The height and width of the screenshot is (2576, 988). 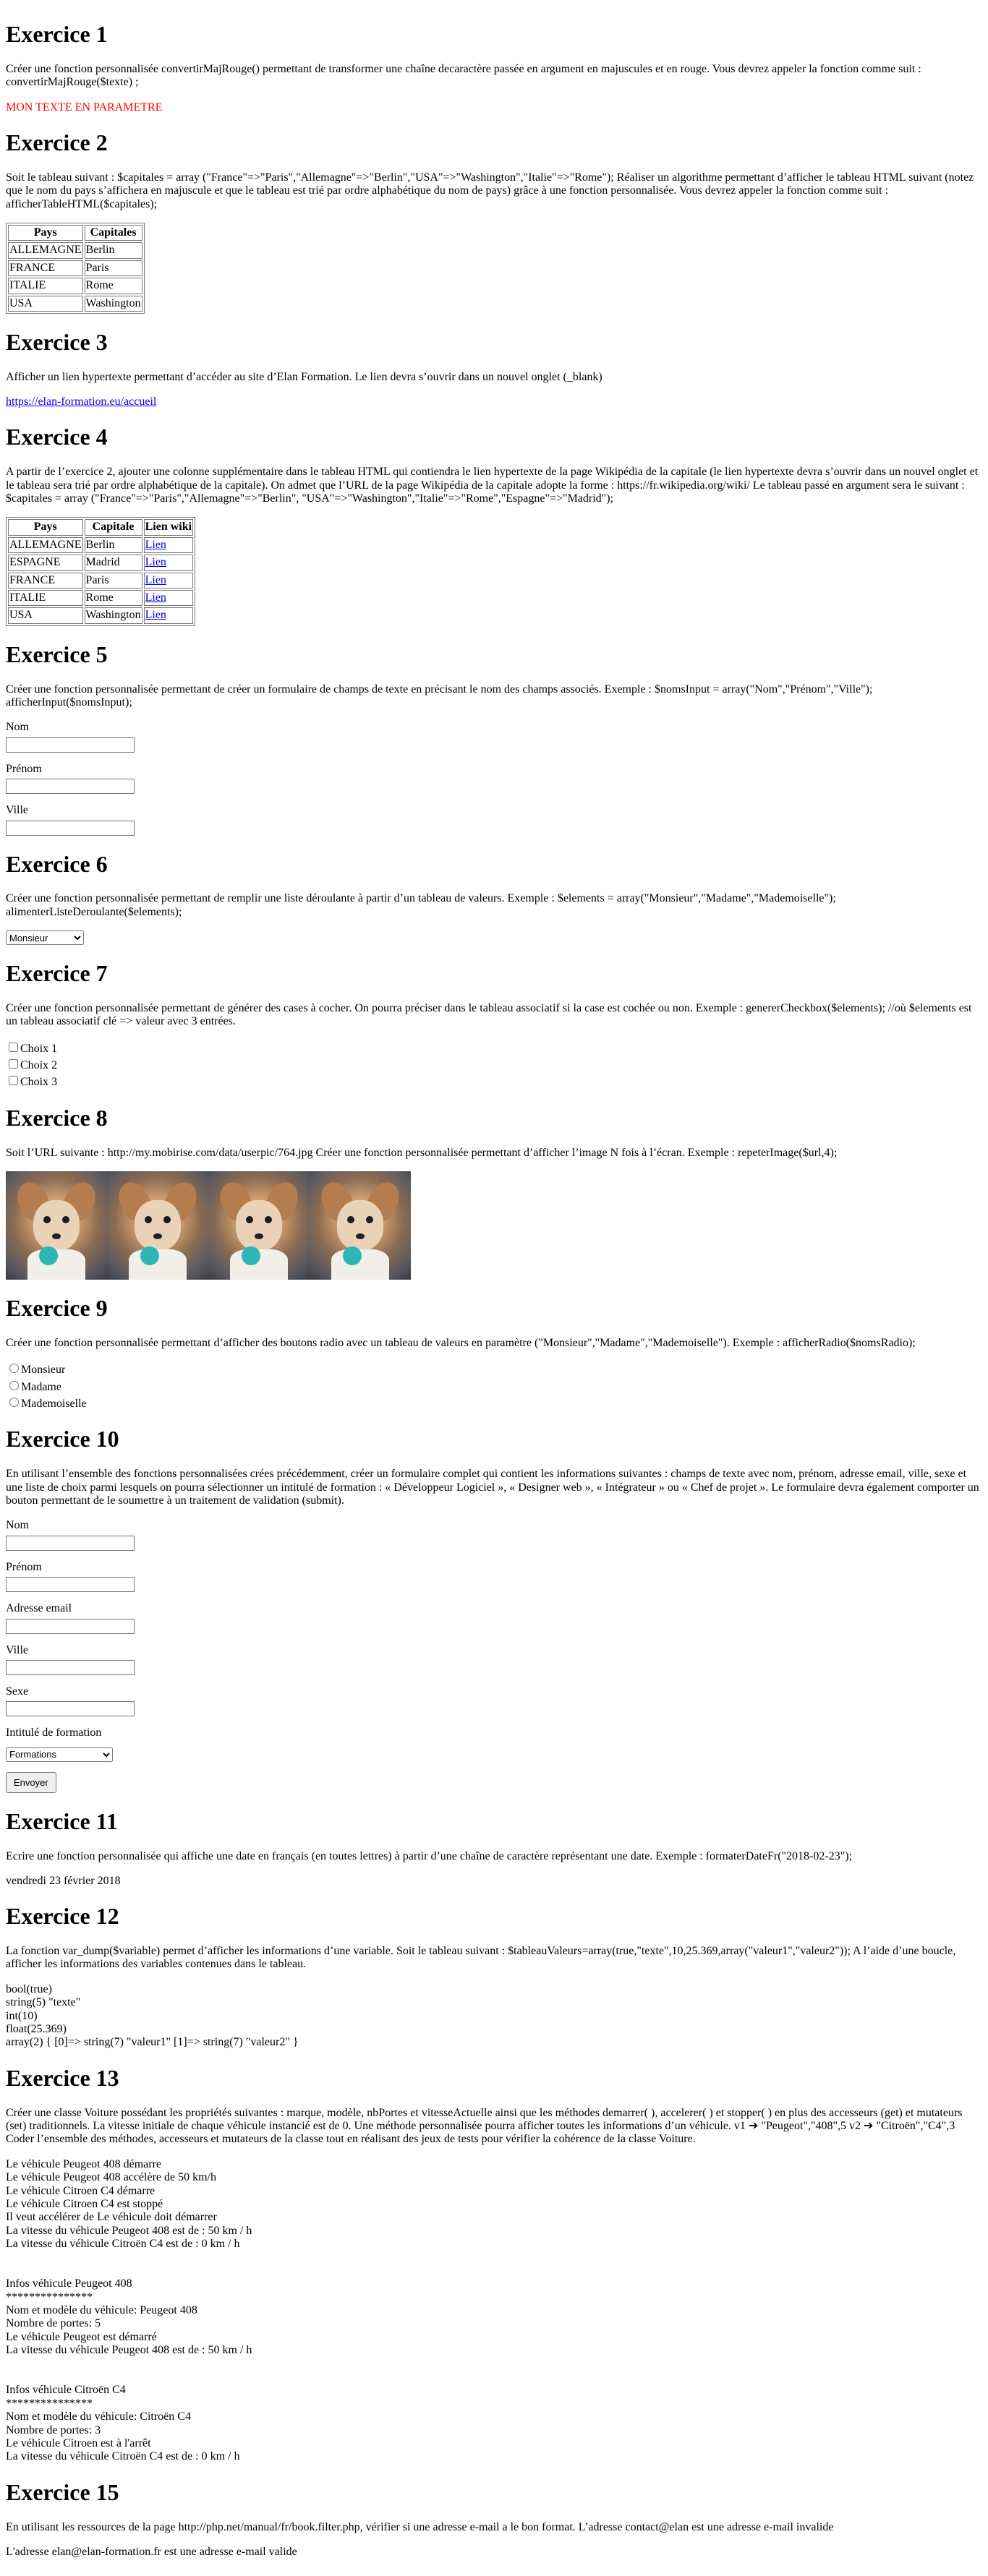 What do you see at coordinates (113, 286) in the screenshot?
I see `capital-cell: Rome` at bounding box center [113, 286].